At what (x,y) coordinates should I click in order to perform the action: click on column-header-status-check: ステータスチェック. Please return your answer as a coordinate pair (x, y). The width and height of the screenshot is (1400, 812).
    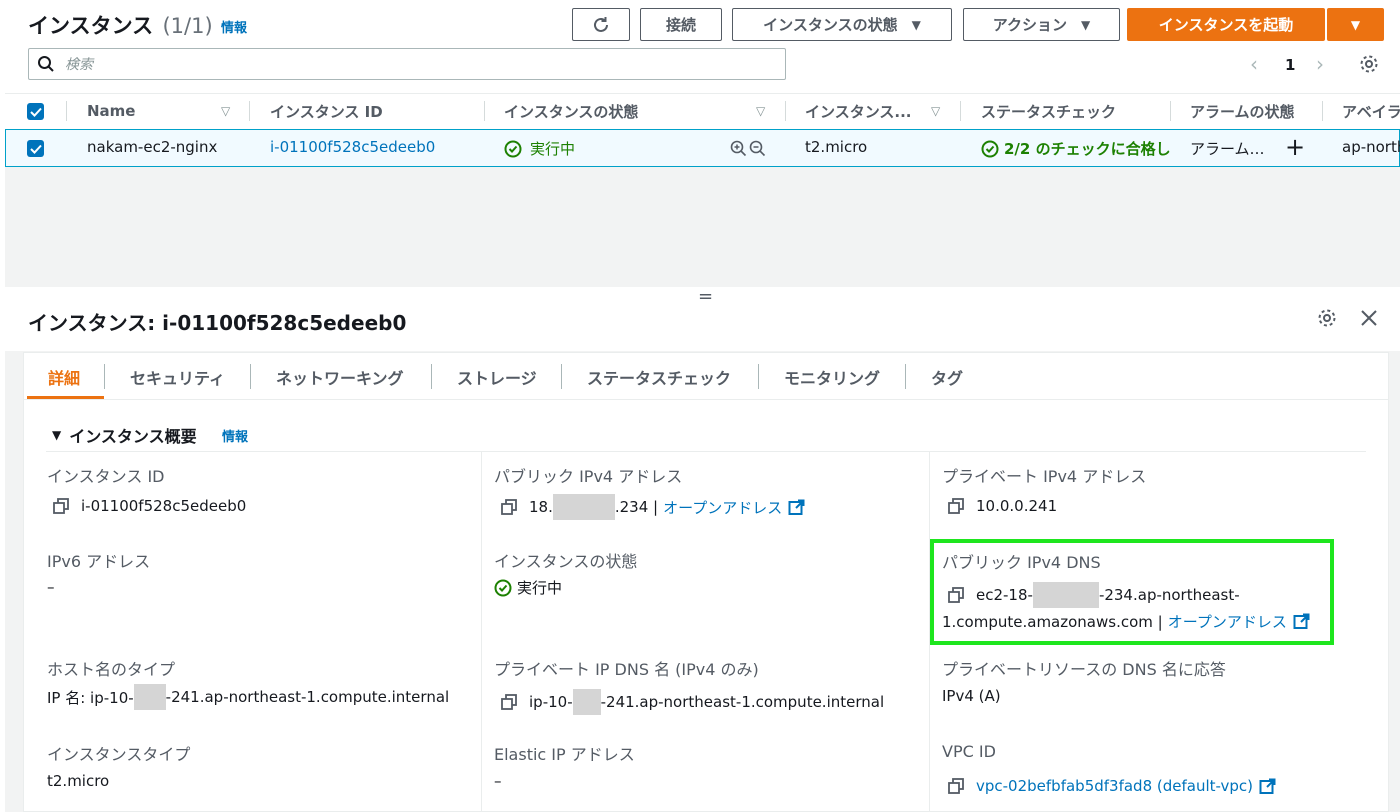
    Looking at the image, I should click on (1048, 111).